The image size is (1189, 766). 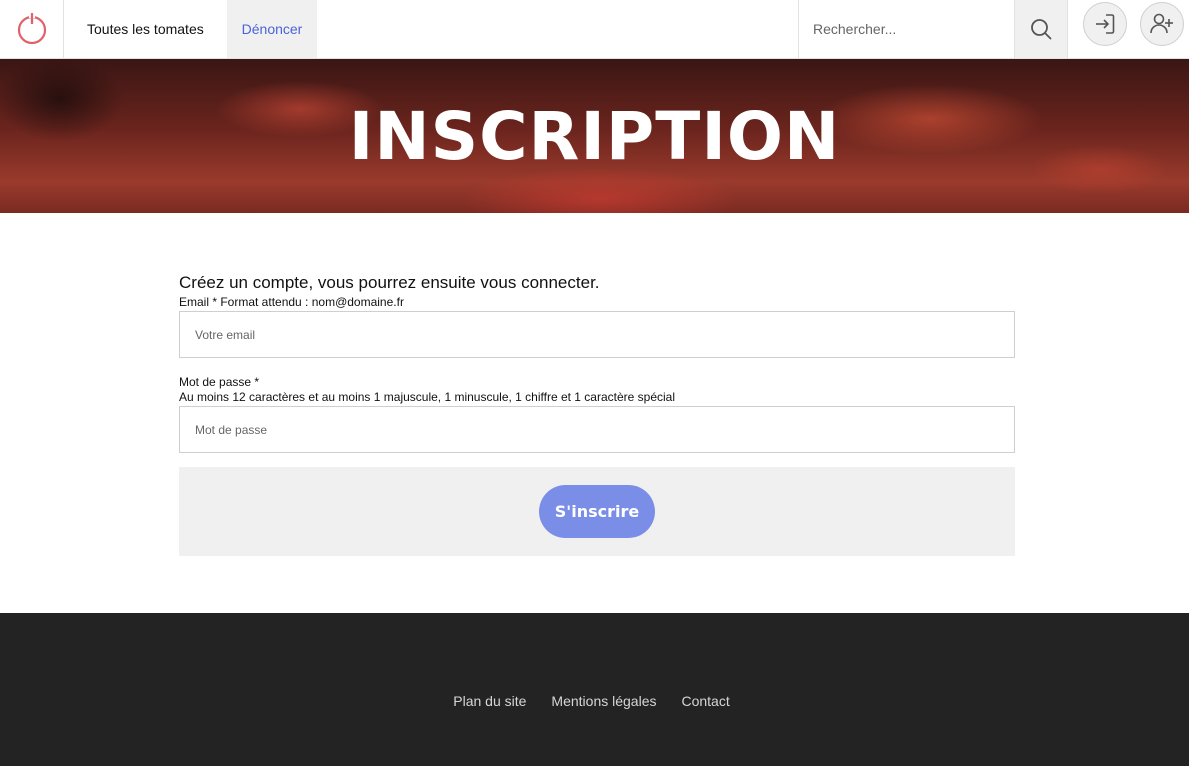 I want to click on search-input, so click(x=908, y=29).